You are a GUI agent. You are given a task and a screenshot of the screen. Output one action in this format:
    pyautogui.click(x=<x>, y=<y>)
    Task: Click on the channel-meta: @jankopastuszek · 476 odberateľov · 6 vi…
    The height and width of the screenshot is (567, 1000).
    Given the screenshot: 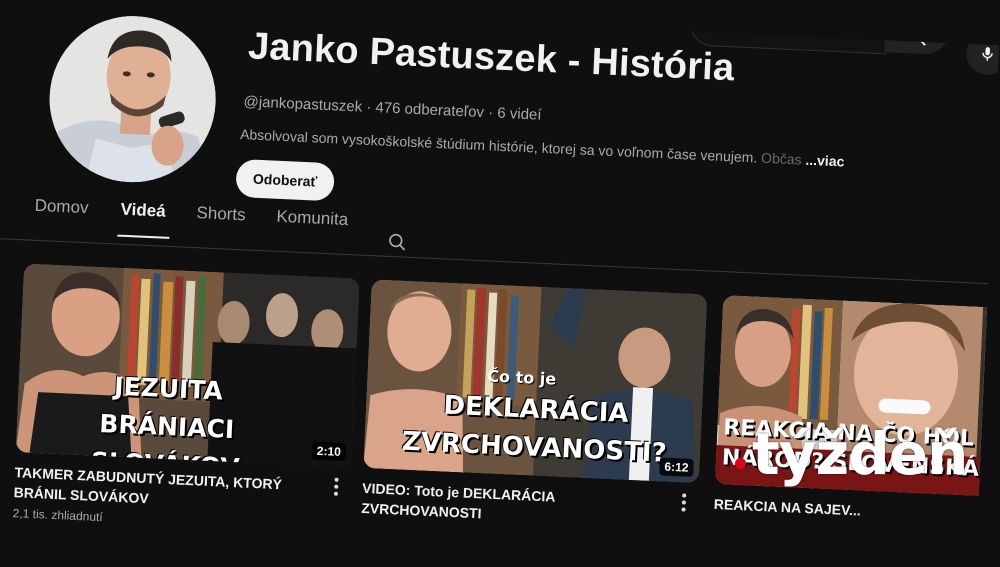 What is the action you would take?
    pyautogui.click(x=392, y=108)
    